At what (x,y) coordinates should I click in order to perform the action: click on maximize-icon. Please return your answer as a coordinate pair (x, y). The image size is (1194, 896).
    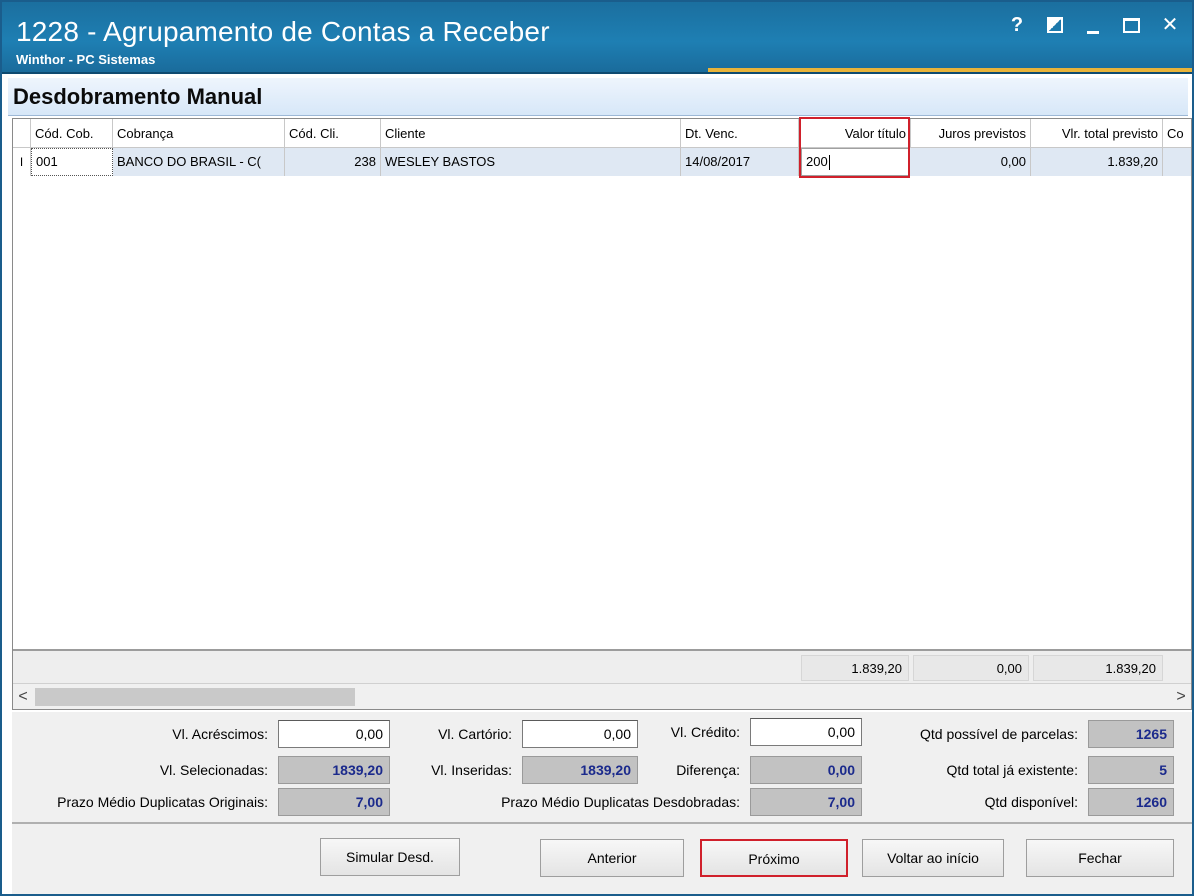
    Looking at the image, I should click on (1131, 25).